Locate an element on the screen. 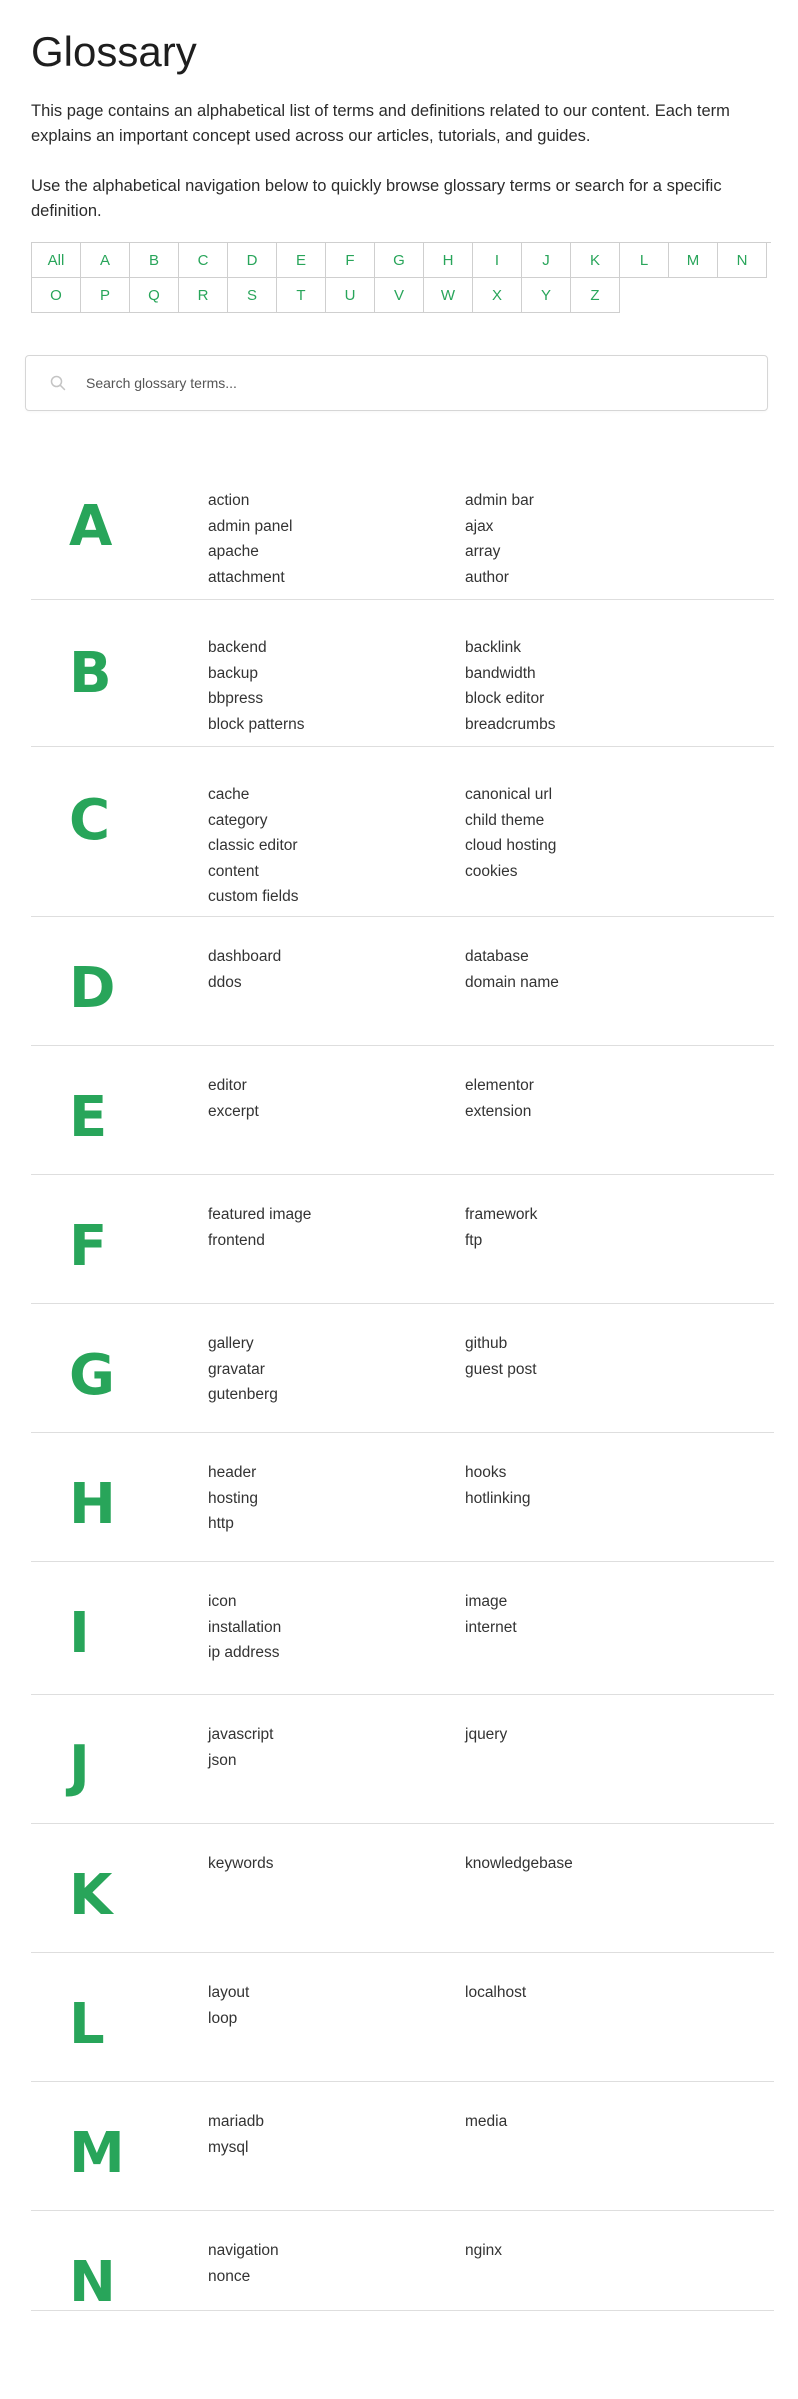  glossary-term-link: array is located at coordinates (593, 552).